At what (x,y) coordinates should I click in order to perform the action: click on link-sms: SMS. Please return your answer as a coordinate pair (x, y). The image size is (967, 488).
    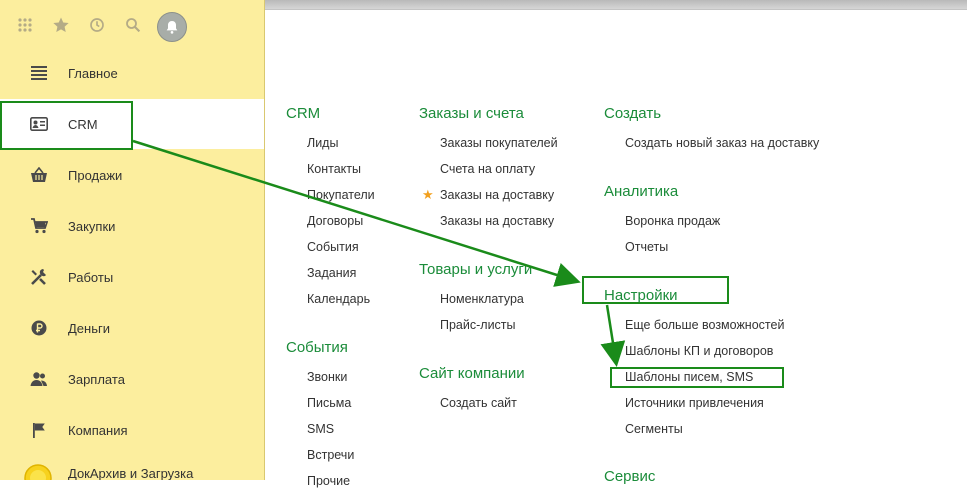
    Looking at the image, I should click on (320, 429).